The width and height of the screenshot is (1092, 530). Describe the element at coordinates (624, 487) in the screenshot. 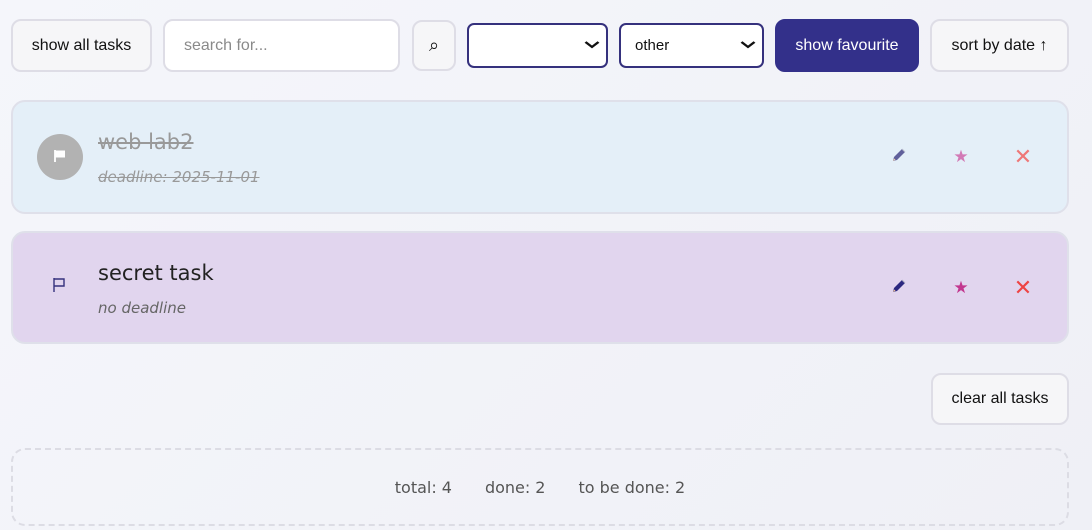

I see `stat-todo-label: to be done:` at that location.